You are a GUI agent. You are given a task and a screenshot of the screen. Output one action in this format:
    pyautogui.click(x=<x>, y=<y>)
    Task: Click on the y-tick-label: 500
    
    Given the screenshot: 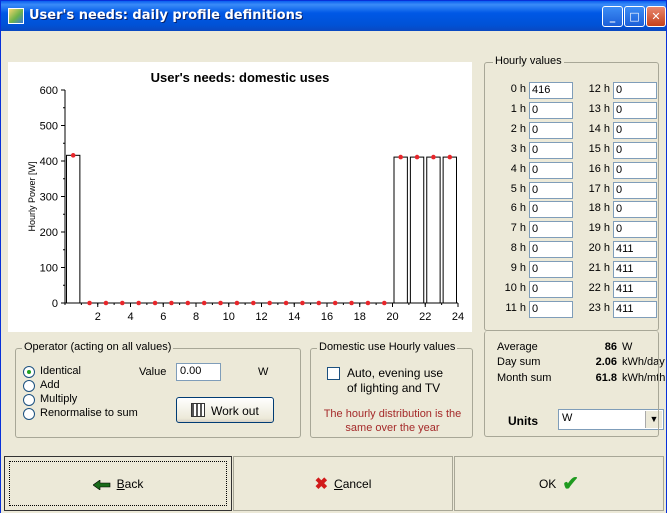 What is the action you would take?
    pyautogui.click(x=49, y=127)
    